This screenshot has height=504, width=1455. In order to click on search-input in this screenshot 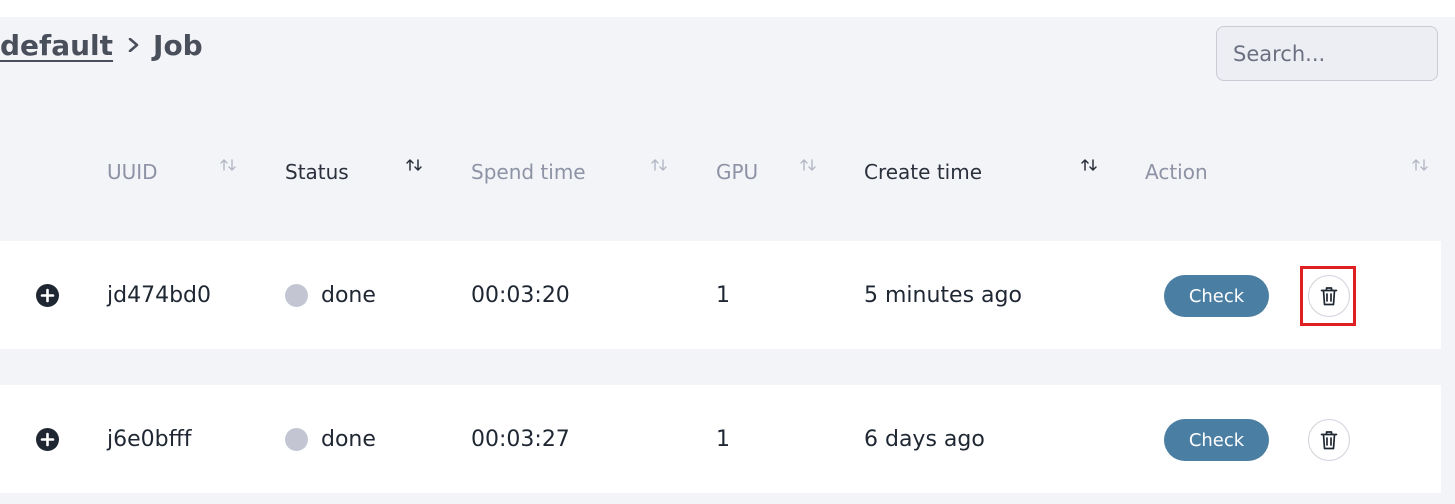, I will do `click(1327, 53)`.